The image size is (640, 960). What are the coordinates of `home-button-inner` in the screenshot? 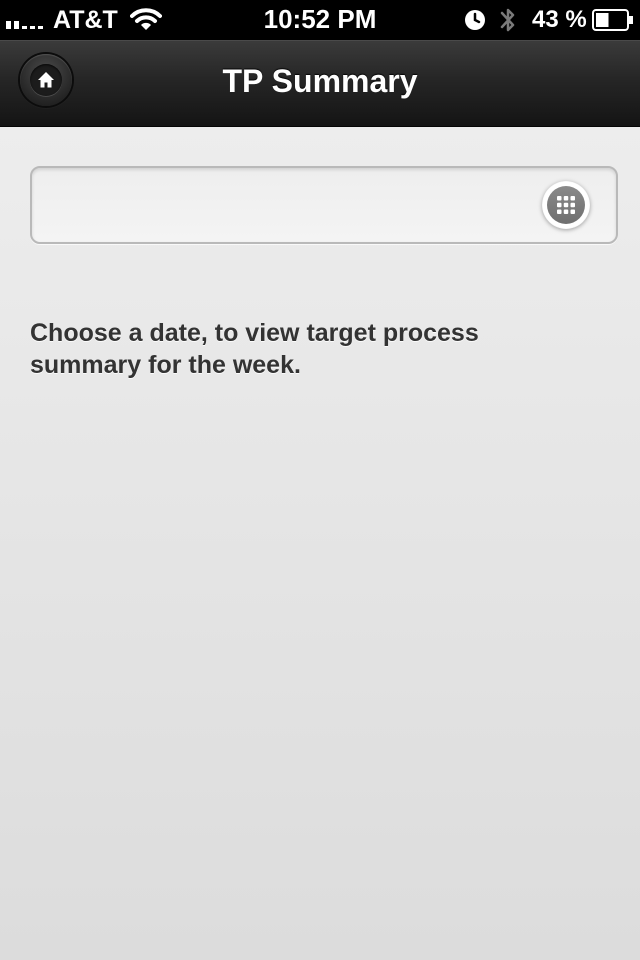 It's located at (46, 80).